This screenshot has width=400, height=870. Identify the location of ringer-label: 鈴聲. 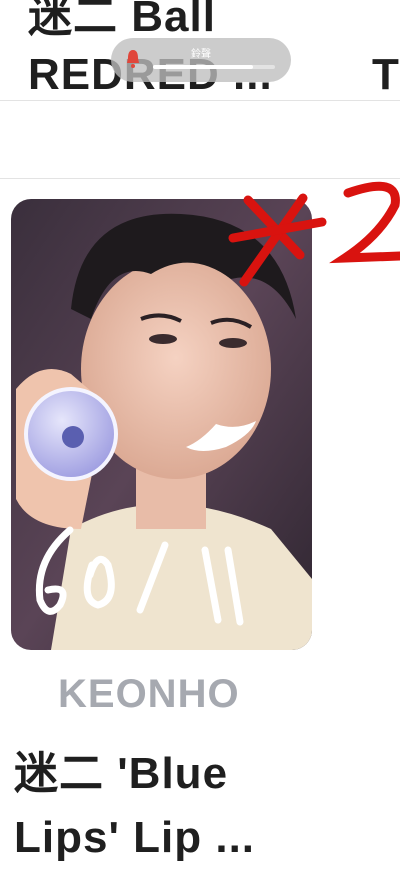
(201, 54).